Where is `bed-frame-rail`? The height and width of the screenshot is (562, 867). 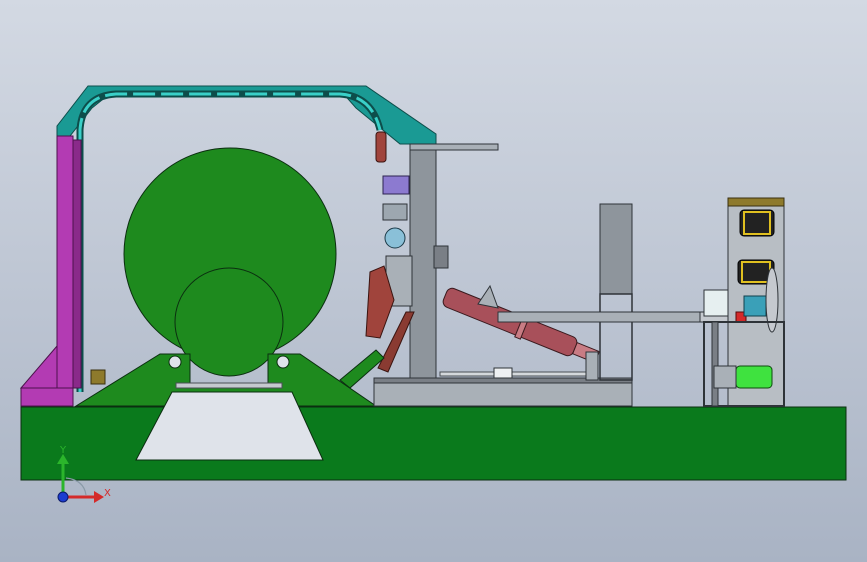
bed-frame-rail is located at coordinates (503, 393).